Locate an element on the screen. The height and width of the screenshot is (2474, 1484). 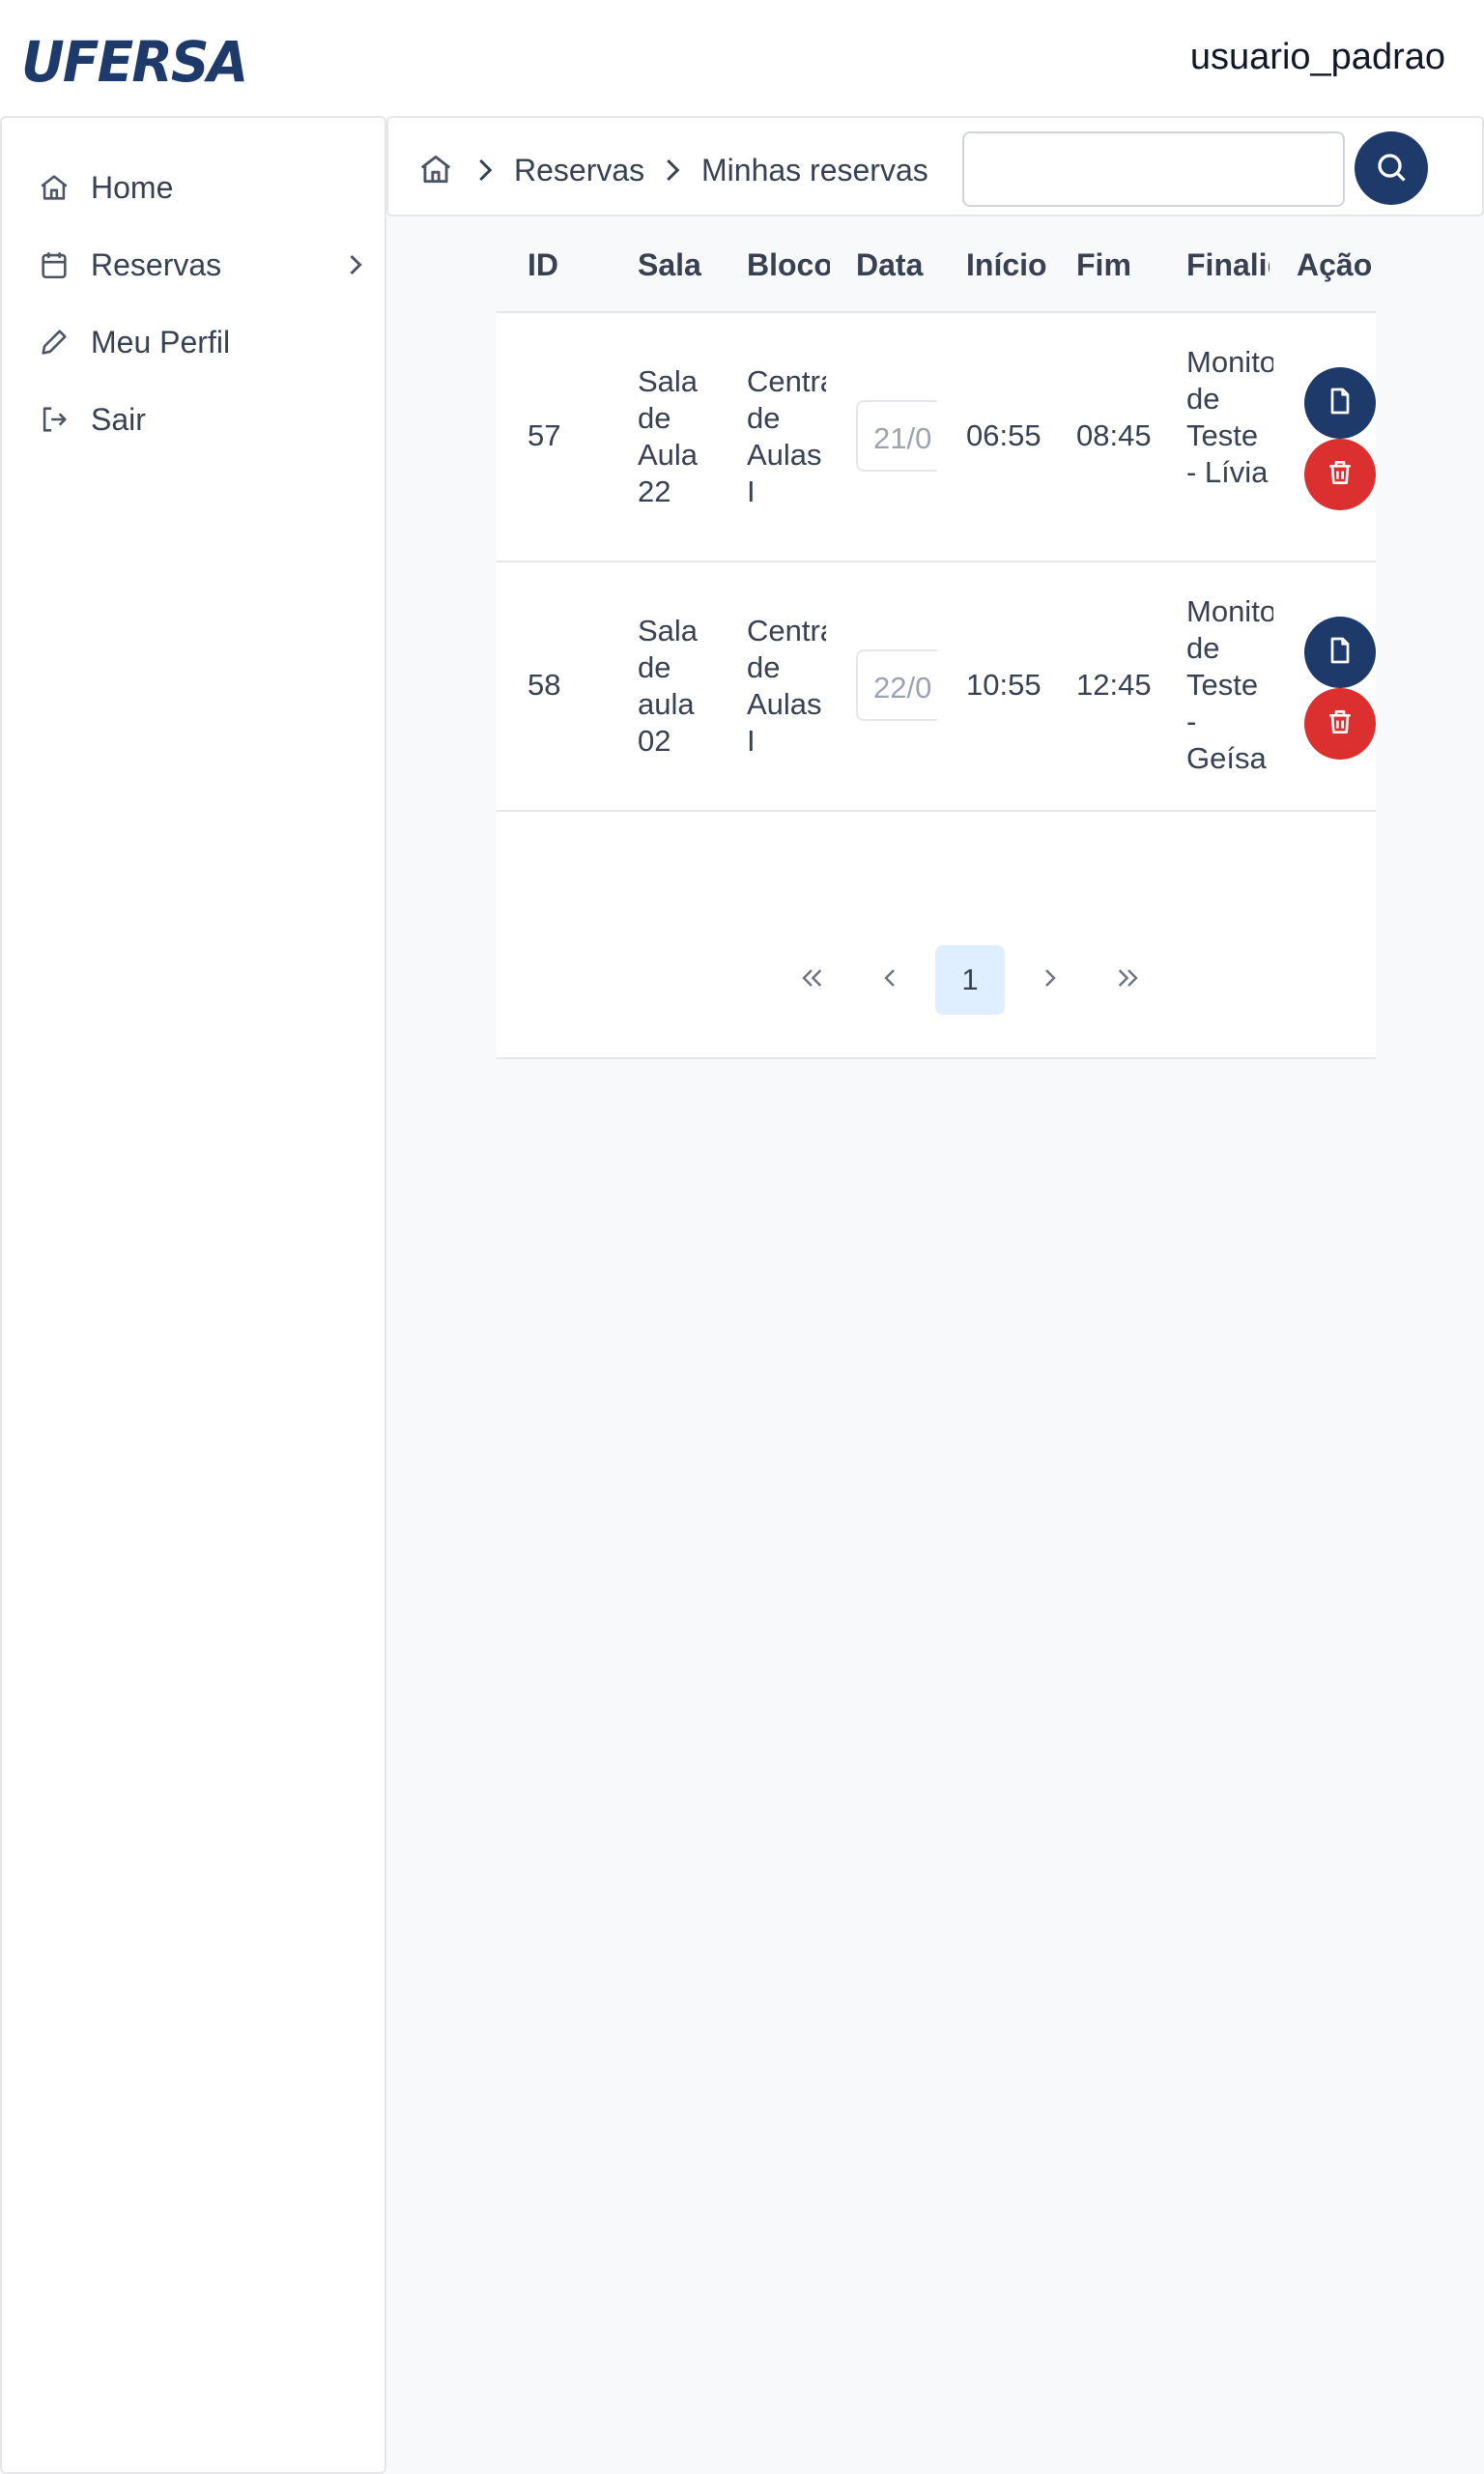
sidebar-item-label: Home is located at coordinates (132, 187).